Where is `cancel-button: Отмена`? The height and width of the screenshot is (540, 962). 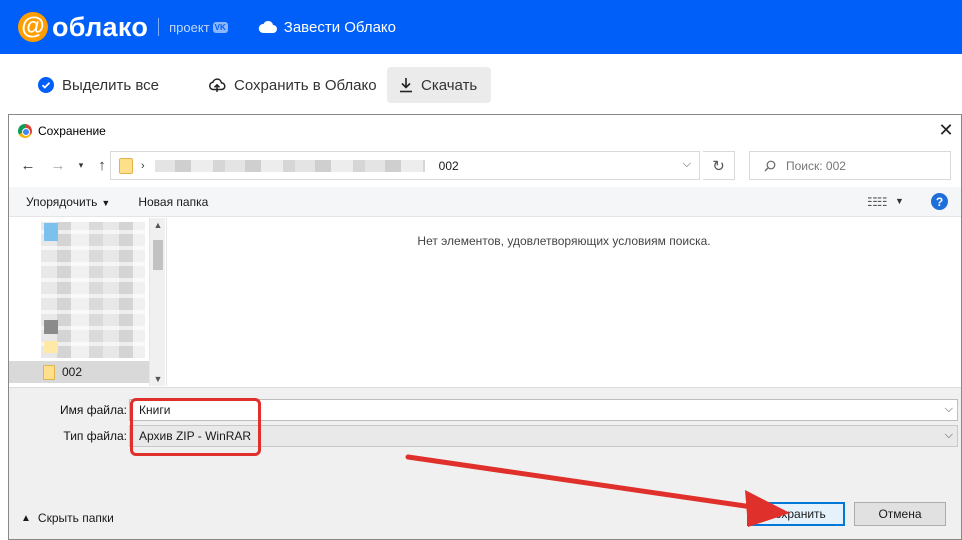 cancel-button: Отмена is located at coordinates (900, 514).